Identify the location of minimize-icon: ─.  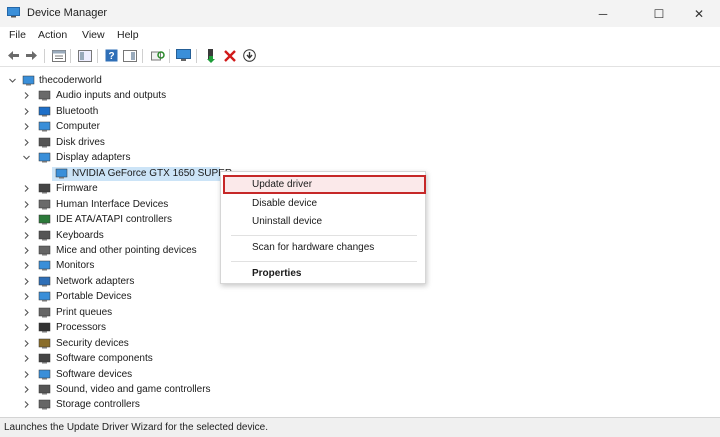
(603, 13).